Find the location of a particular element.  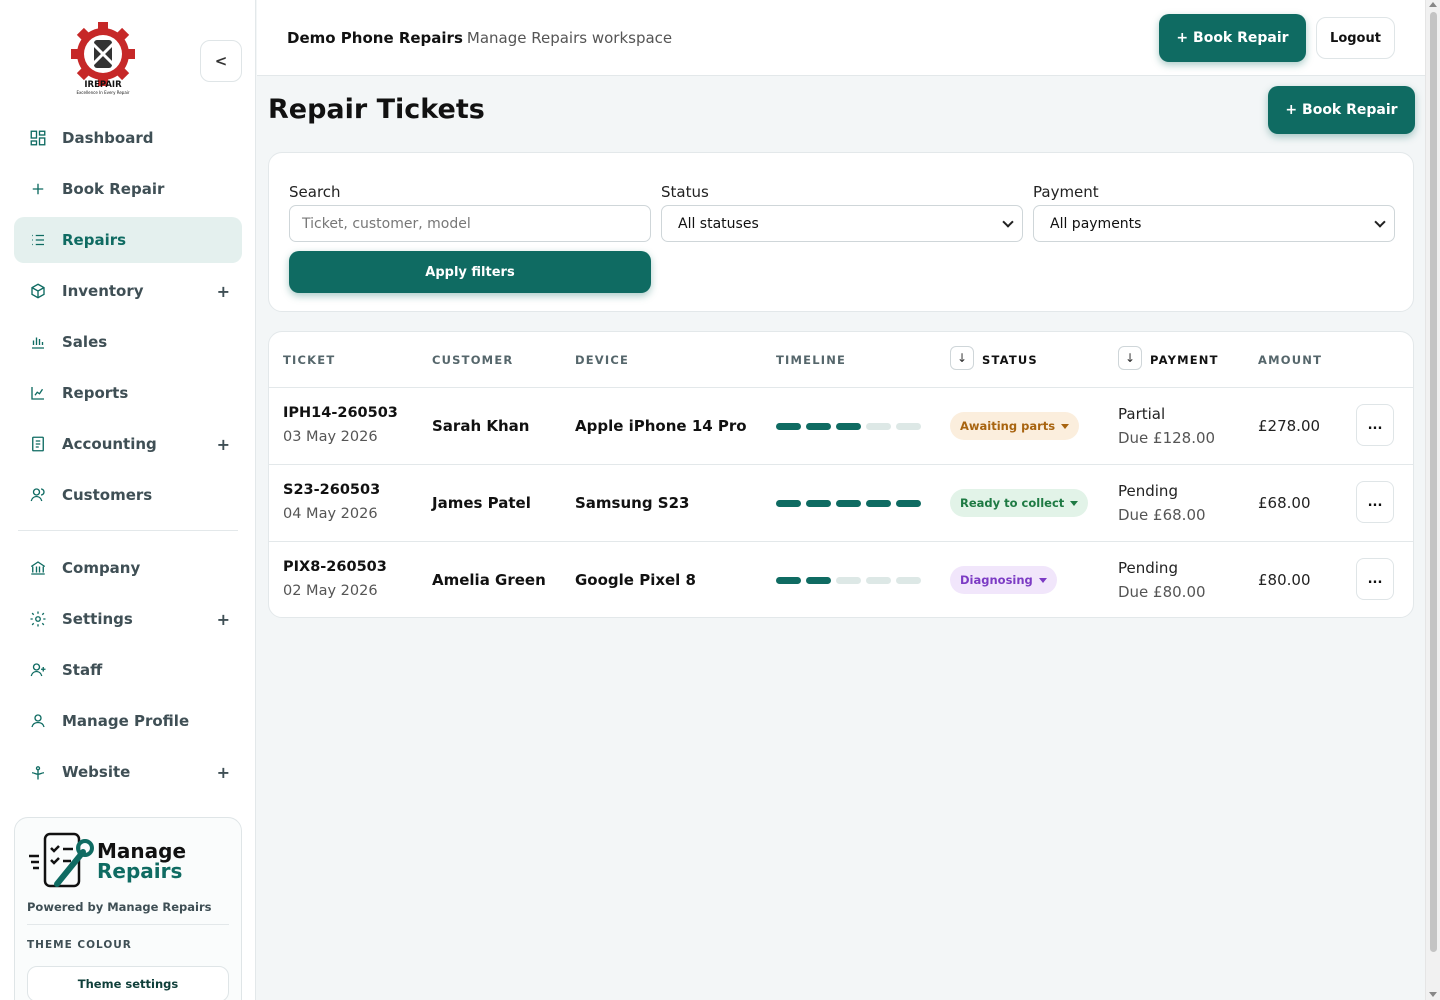

status-badge-label: Diagnosing is located at coordinates (996, 580).